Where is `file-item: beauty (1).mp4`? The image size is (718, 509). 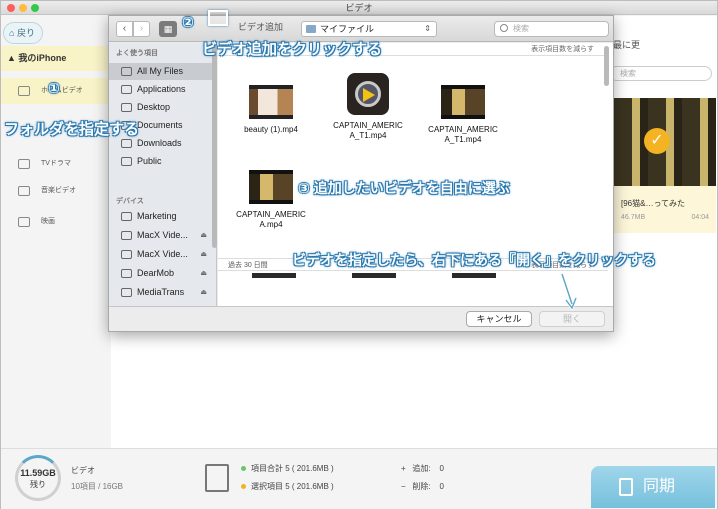
file-item: beauty (1).mp4 is located at coordinates (271, 110).